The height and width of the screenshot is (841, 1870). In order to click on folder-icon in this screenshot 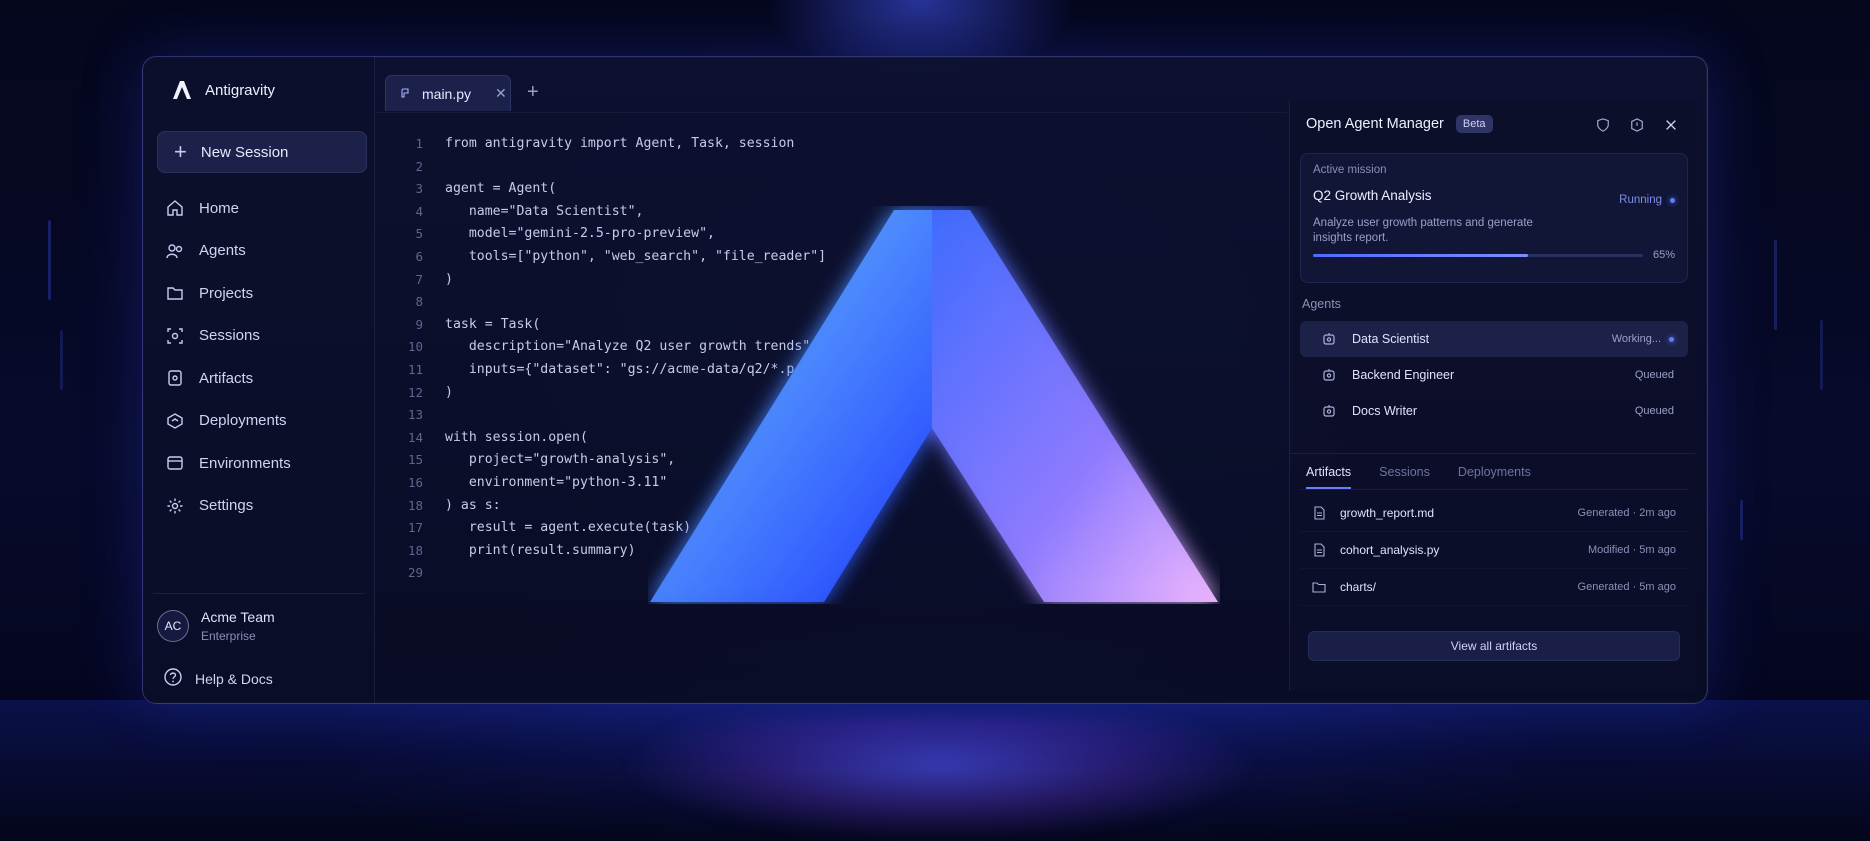, I will do `click(175, 293)`.